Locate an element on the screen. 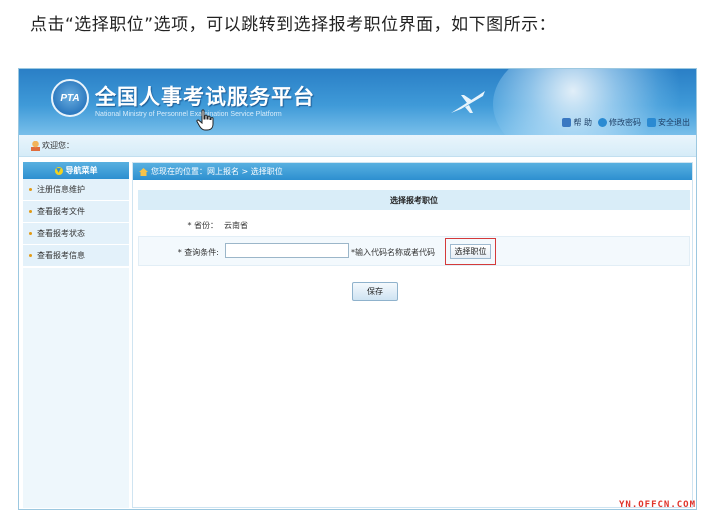 The height and width of the screenshot is (514, 716). change-password-label: 修改密码 is located at coordinates (625, 122).